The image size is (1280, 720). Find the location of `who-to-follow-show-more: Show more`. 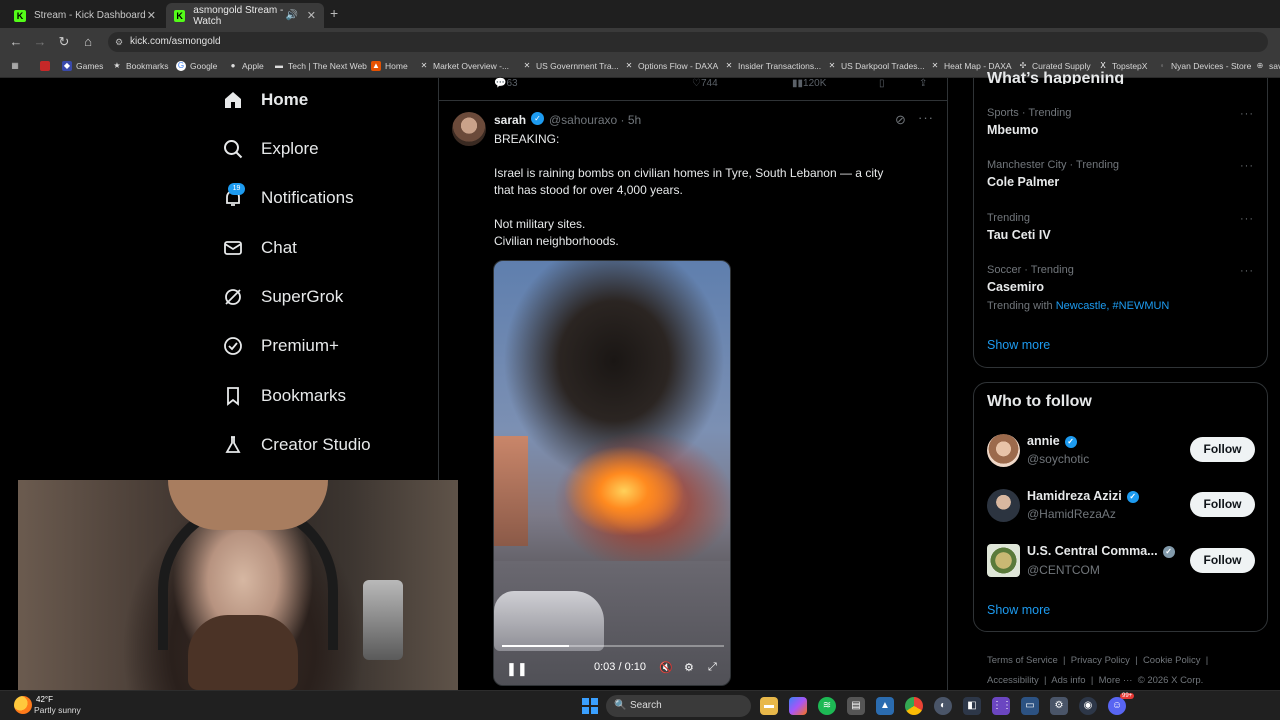

who-to-follow-show-more: Show more is located at coordinates (1018, 610).